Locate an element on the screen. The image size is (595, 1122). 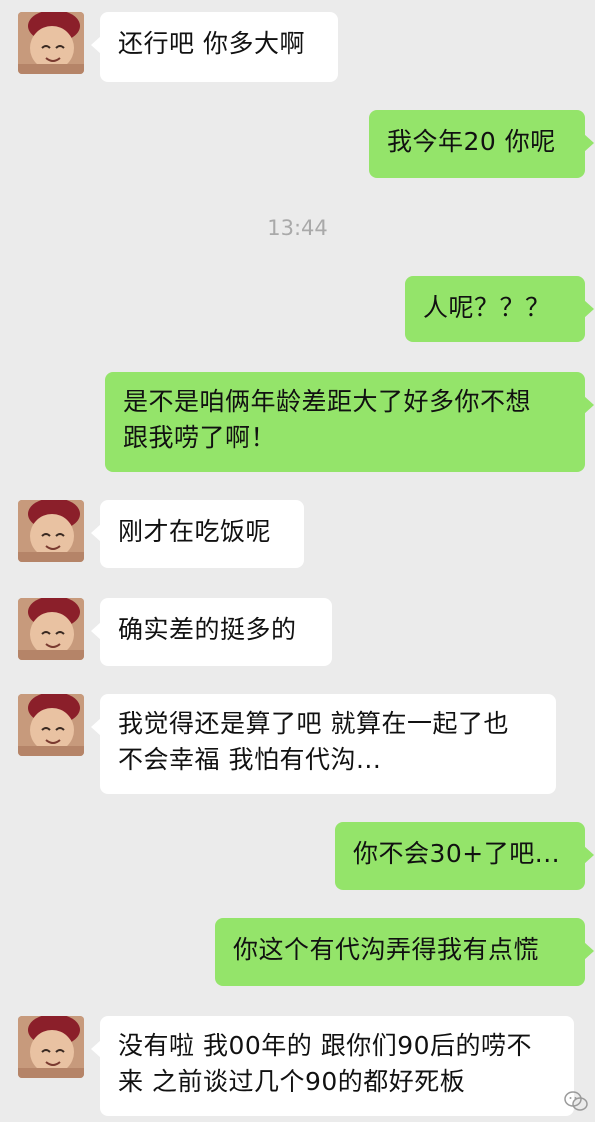
message-text-line: 我觉得还是算了吧 就算在一起了也 is located at coordinates (313, 723).